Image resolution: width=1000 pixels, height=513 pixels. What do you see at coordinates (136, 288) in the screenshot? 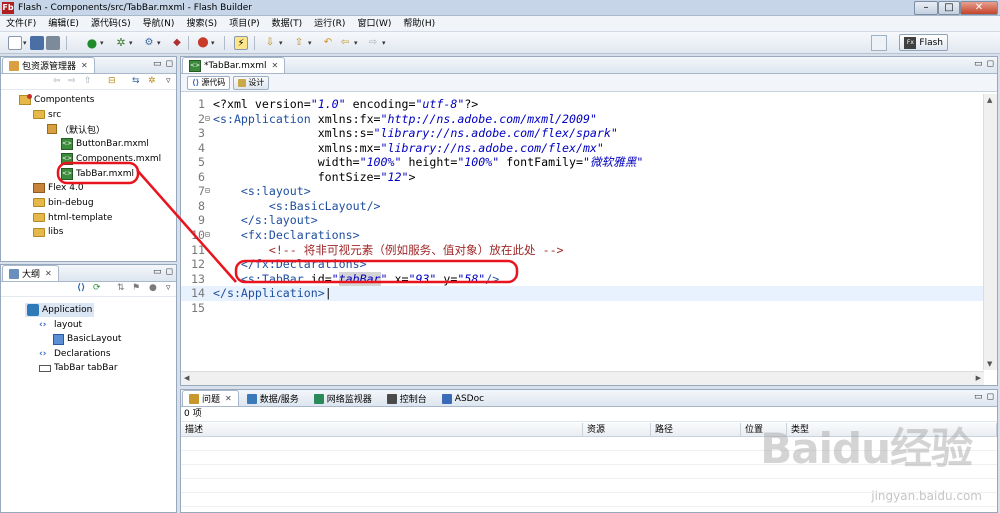
I see `filter-icon: ⚑` at bounding box center [136, 288].